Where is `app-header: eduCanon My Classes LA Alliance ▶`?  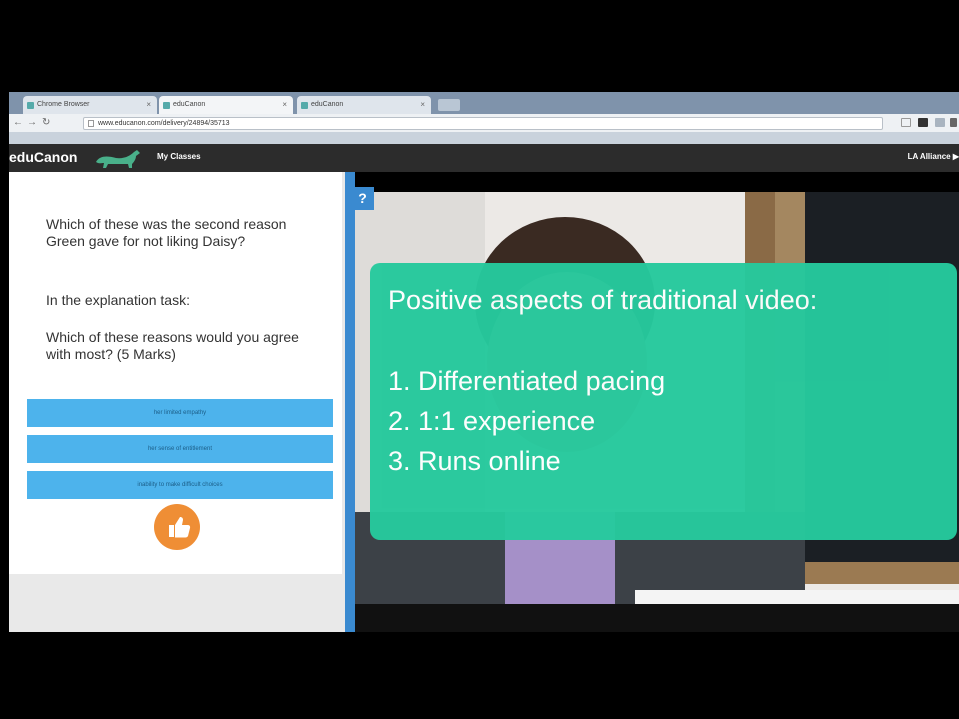 app-header: eduCanon My Classes LA Alliance ▶ is located at coordinates (484, 158).